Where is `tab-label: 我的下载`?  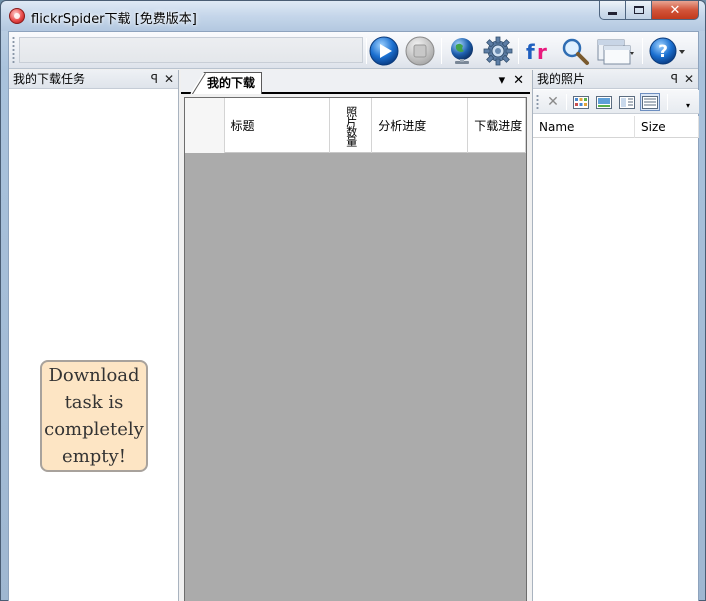
tab-label: 我的下载 is located at coordinates (231, 83).